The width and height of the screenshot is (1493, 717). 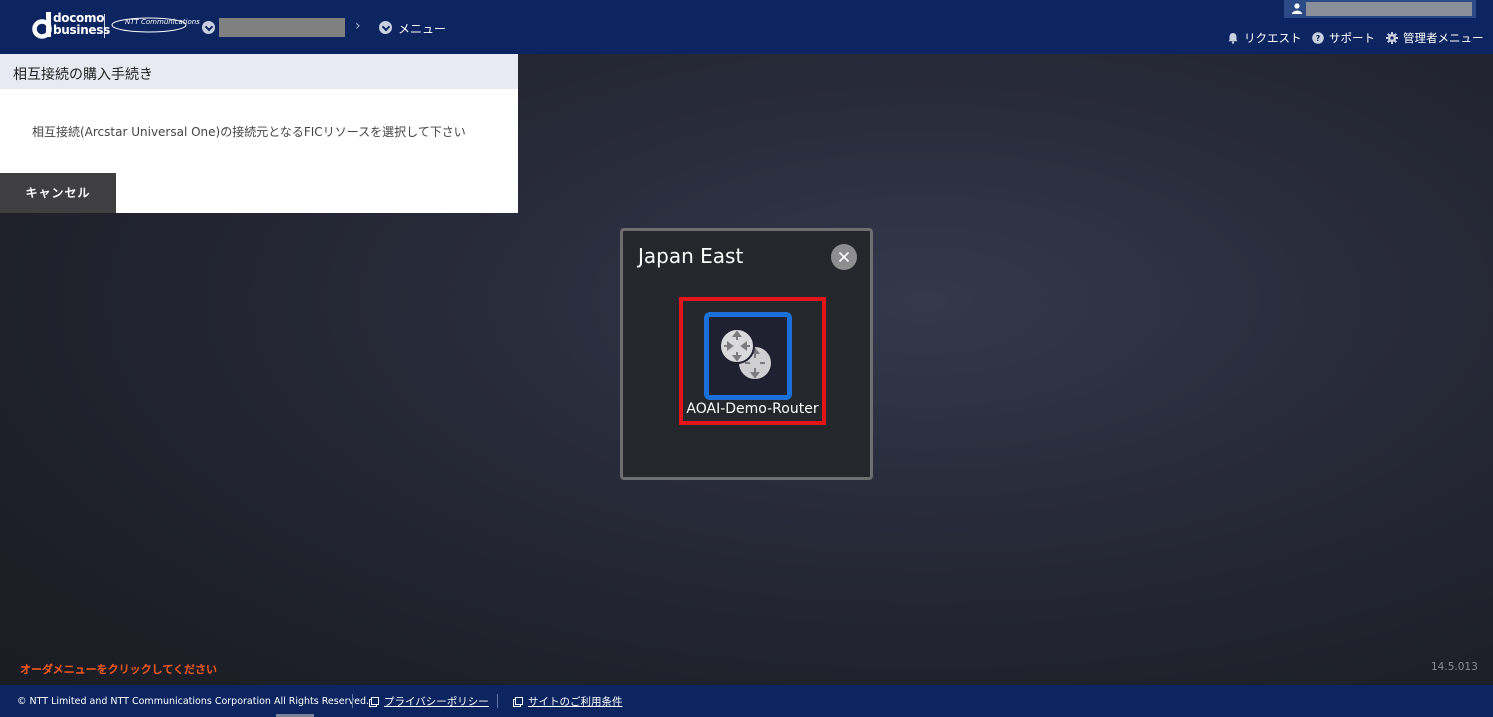 I want to click on help-icon: ?, so click(x=1318, y=38).